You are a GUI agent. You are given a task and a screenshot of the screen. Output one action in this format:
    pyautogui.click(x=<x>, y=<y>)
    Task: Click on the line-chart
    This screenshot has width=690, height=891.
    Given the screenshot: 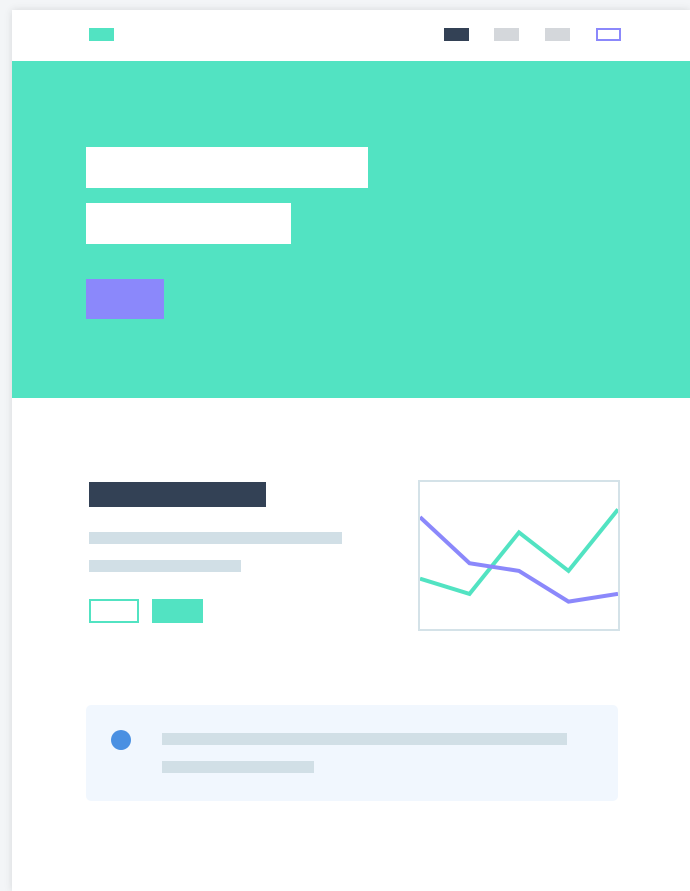 What is the action you would take?
    pyautogui.click(x=519, y=555)
    